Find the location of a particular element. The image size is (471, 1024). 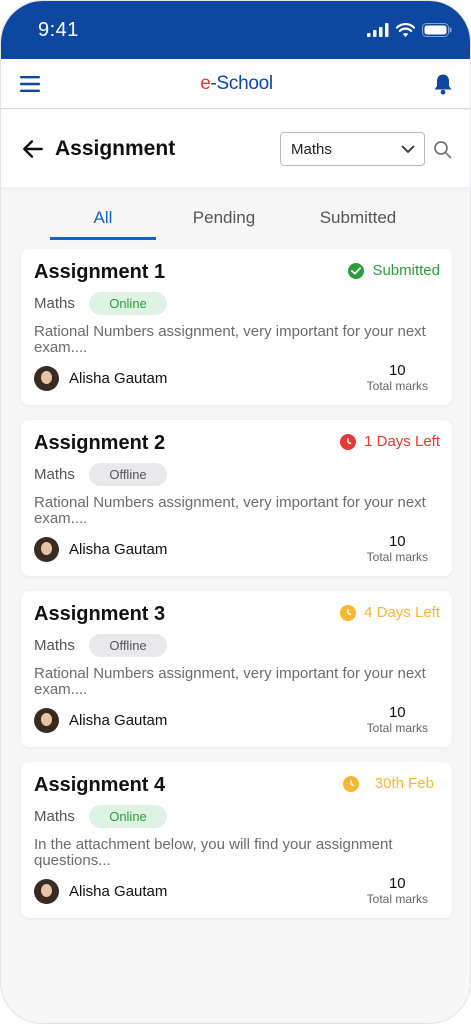

battery-icon is located at coordinates (437, 30).